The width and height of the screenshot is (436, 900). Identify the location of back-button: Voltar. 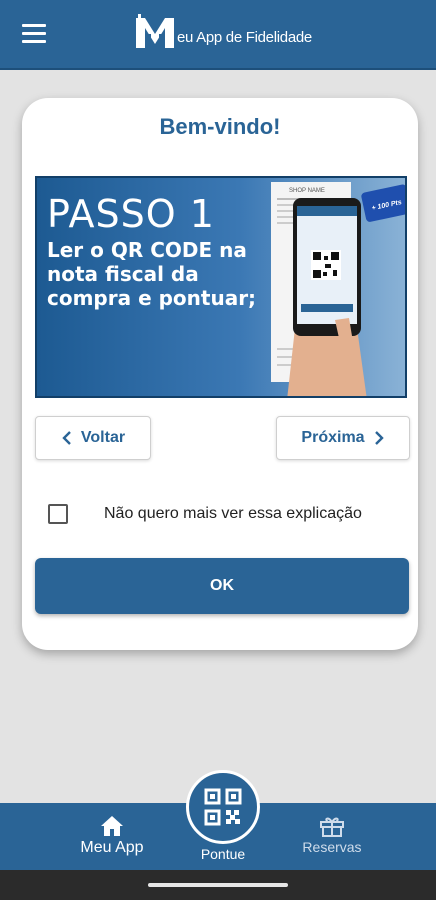
(93, 438).